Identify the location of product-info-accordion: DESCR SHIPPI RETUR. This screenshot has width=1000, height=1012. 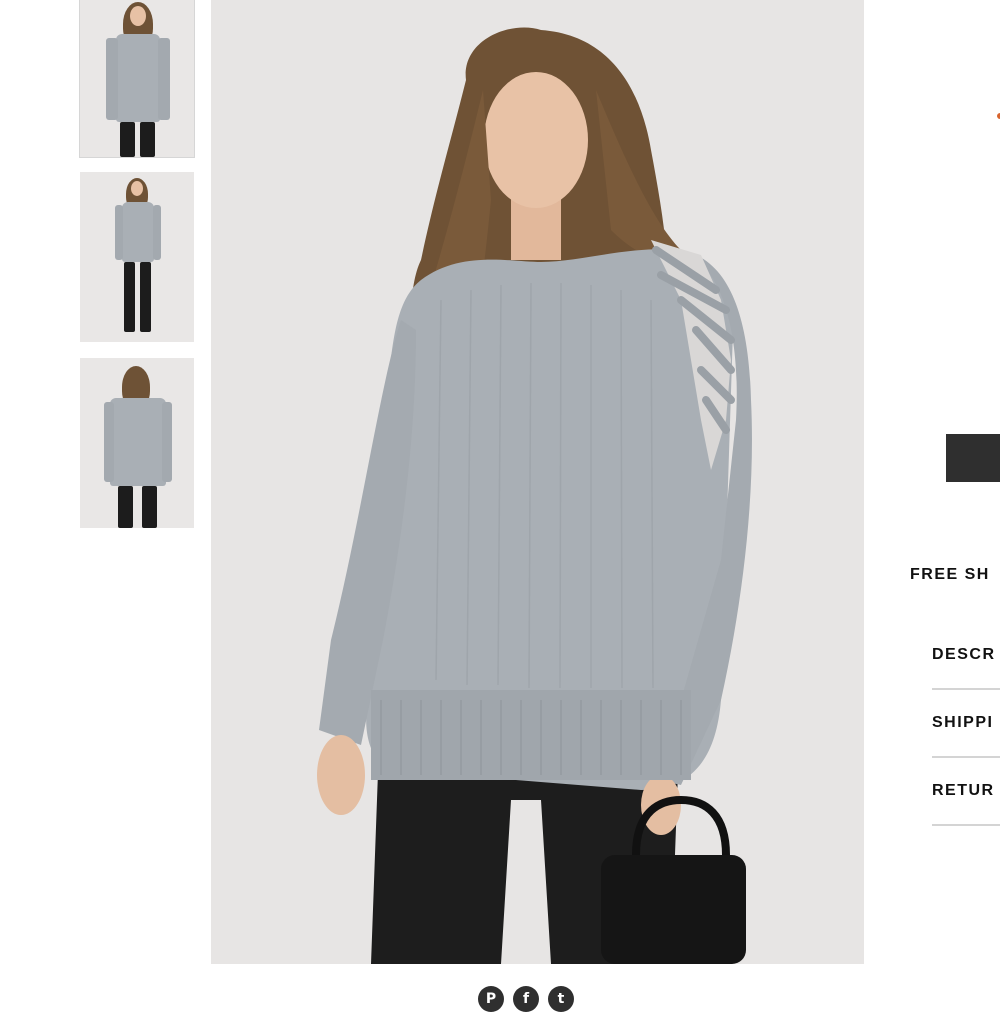
(966, 724).